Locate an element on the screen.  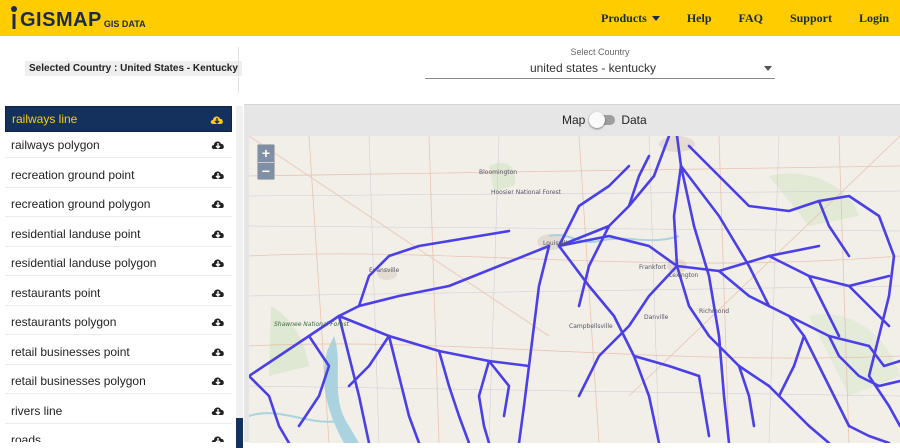
nav-faq-label: FAQ is located at coordinates (750, 17).